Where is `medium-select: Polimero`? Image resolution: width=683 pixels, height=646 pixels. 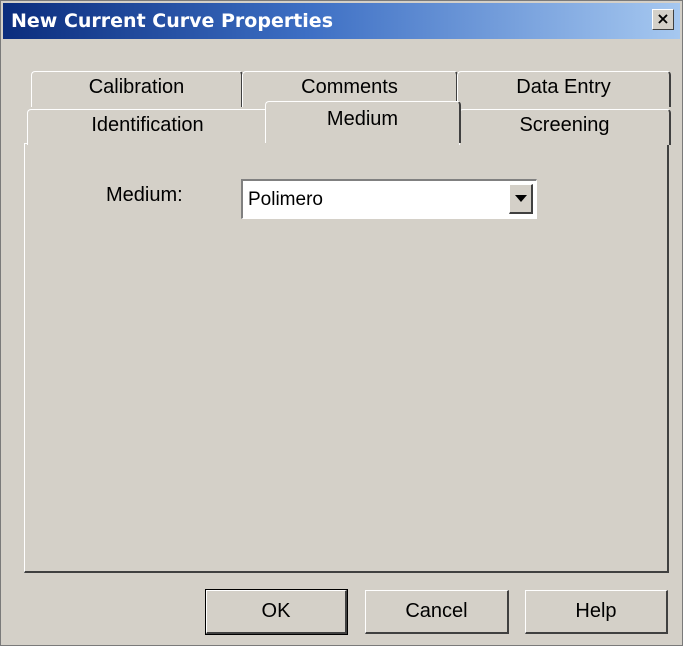
medium-select: Polimero is located at coordinates (389, 199).